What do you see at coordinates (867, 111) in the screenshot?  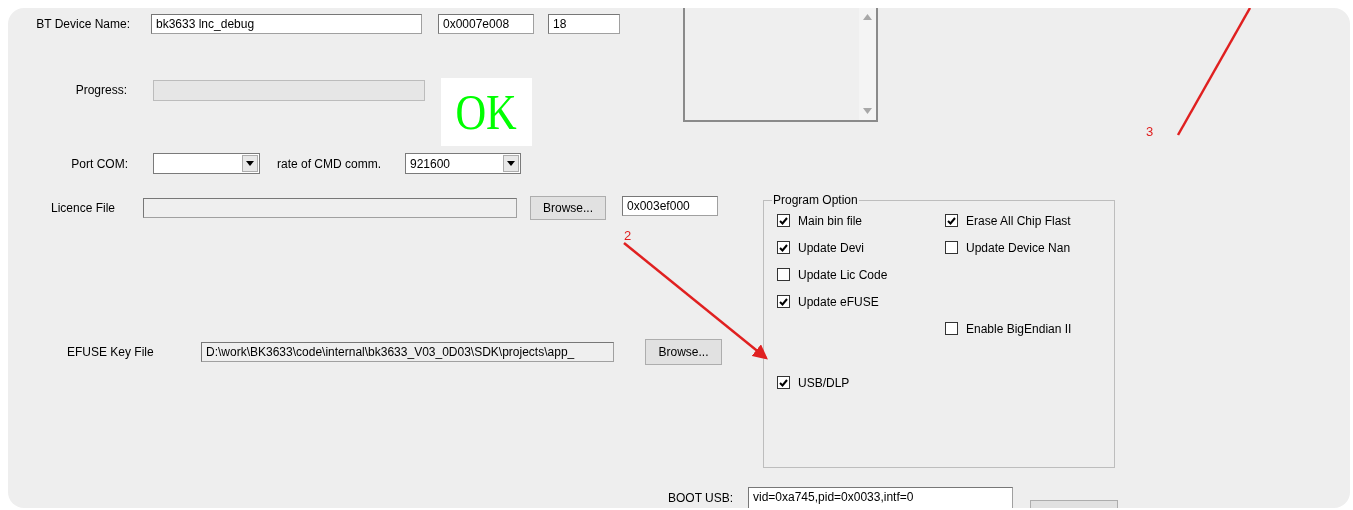 I see `scroll-down-icon` at bounding box center [867, 111].